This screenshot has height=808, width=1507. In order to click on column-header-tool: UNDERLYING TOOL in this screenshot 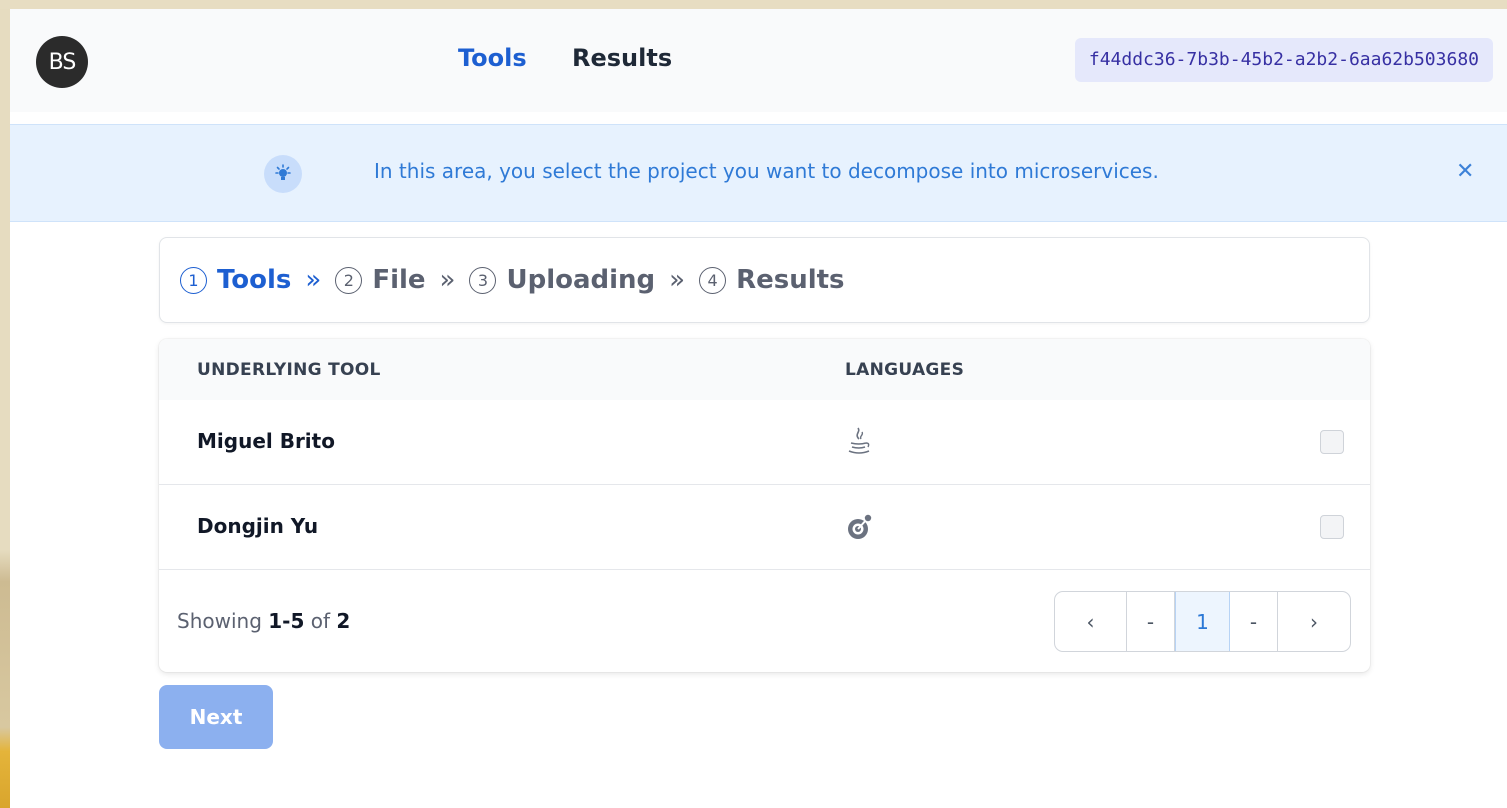, I will do `click(289, 370)`.